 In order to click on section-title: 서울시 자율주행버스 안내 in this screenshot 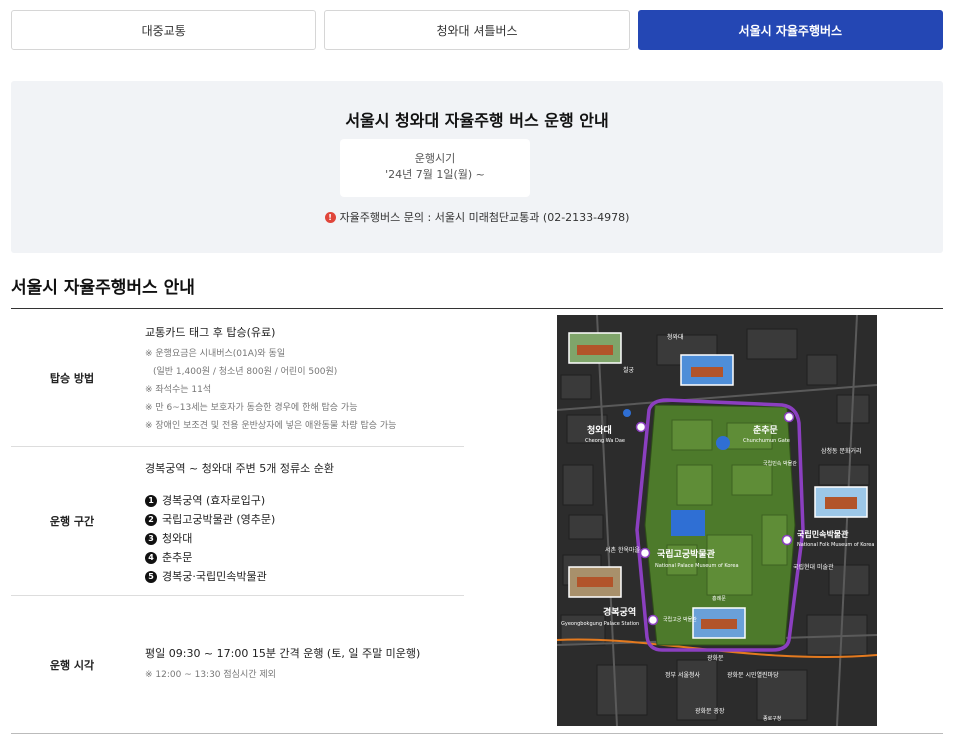, I will do `click(103, 288)`.